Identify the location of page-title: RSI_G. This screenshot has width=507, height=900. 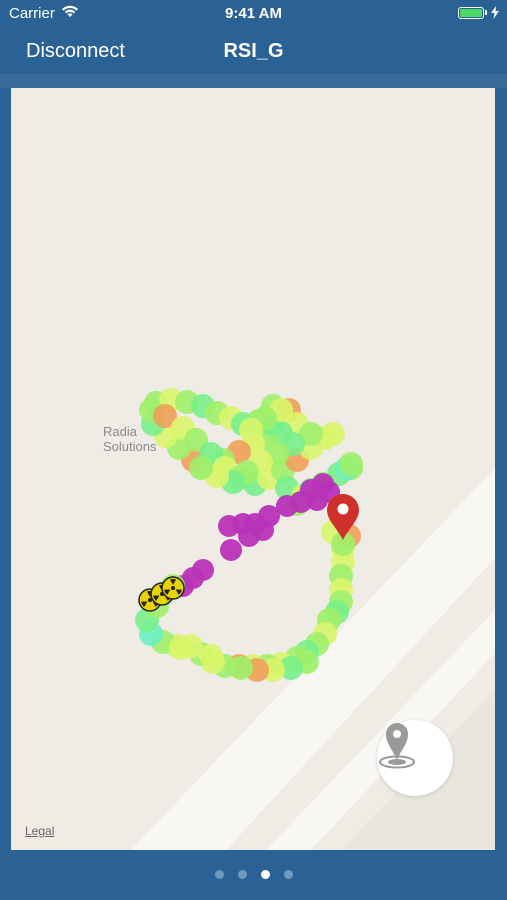
(253, 51).